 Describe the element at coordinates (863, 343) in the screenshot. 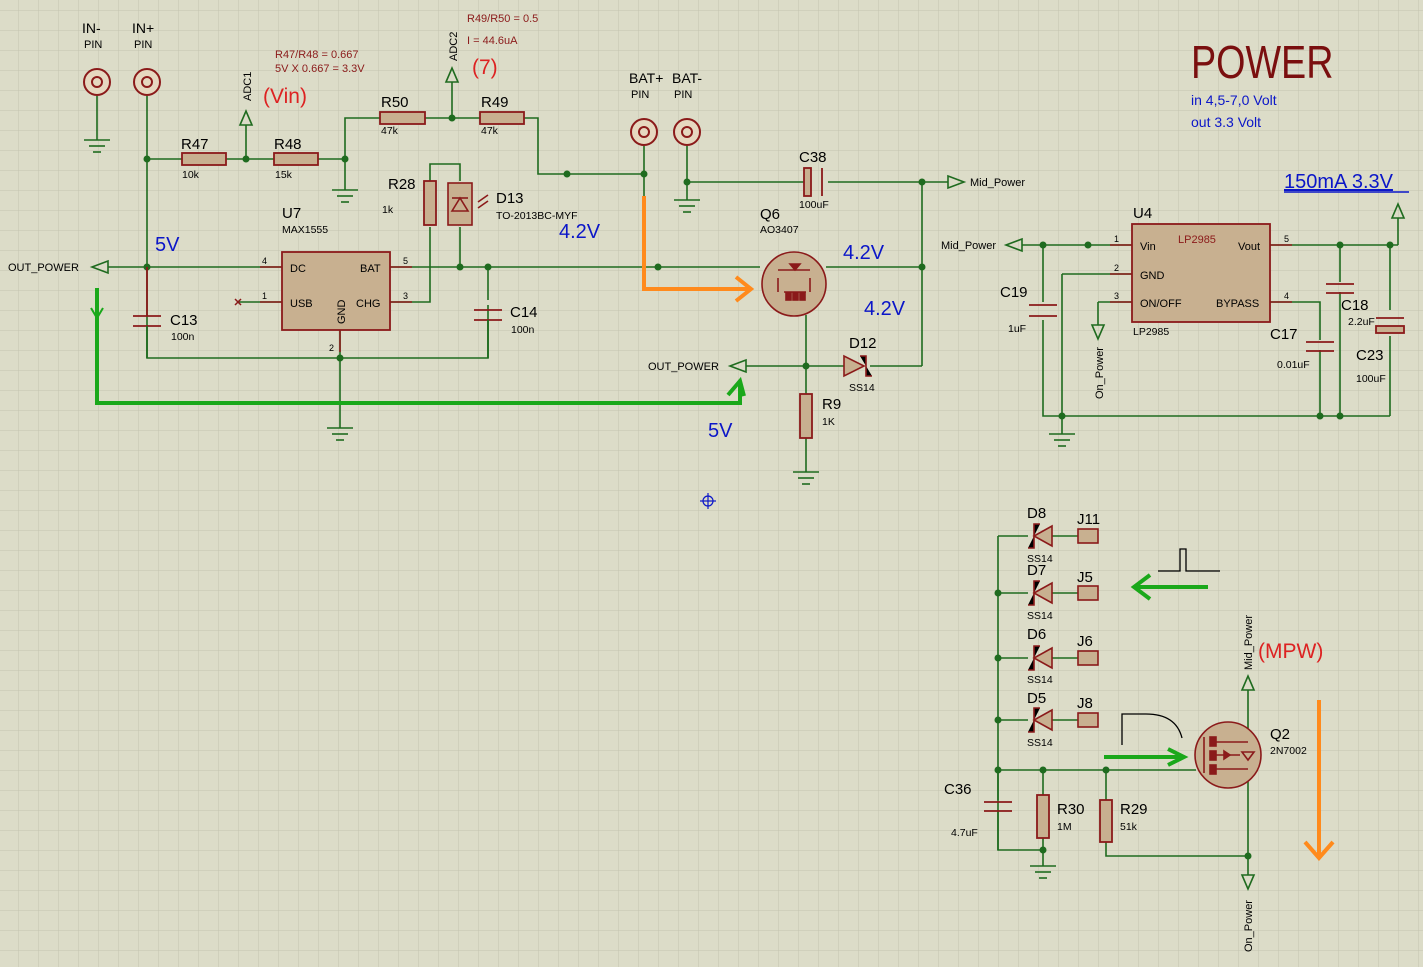

I see `label-d12: D12` at that location.